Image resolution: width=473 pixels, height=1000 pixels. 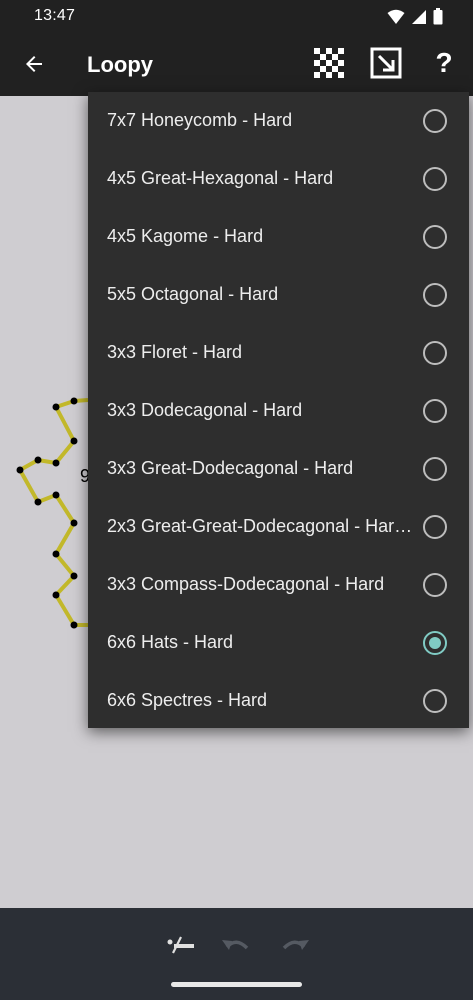 I want to click on menu-item: 6x6 Hats - Hard, so click(x=278, y=643).